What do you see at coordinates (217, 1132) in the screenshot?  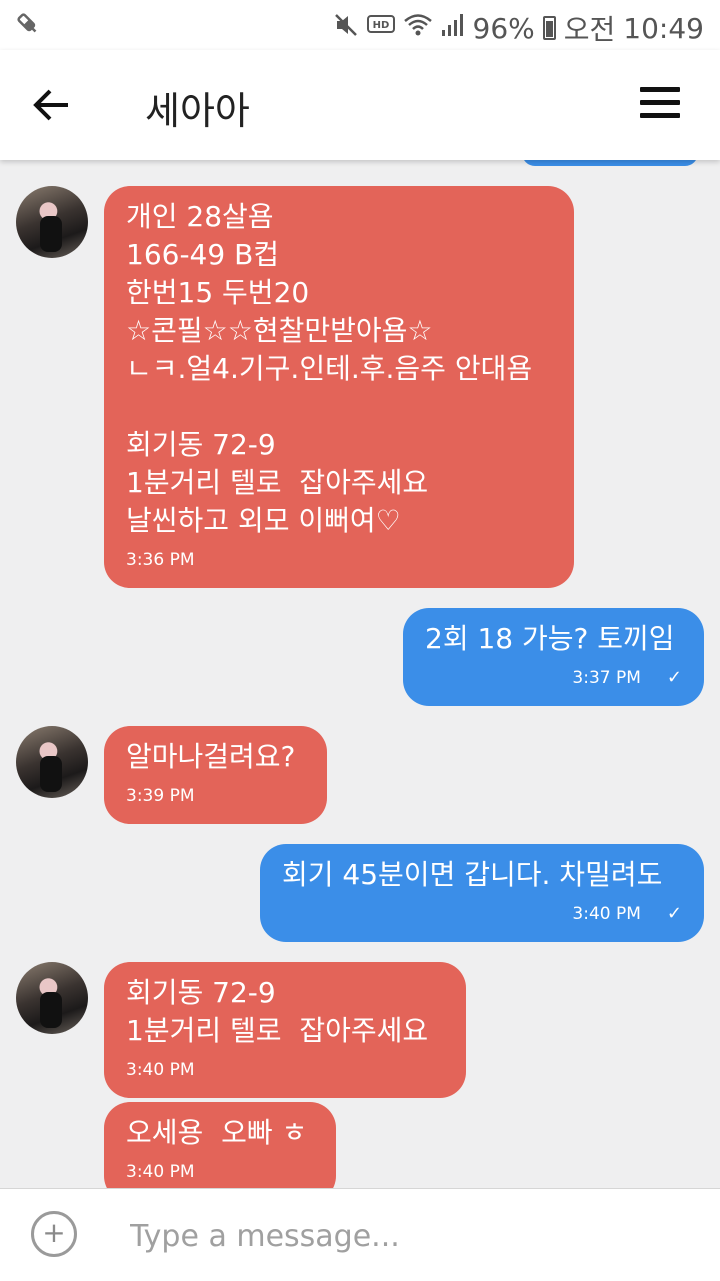 I see `message-text: 오세용 오빠 ㅎ` at bounding box center [217, 1132].